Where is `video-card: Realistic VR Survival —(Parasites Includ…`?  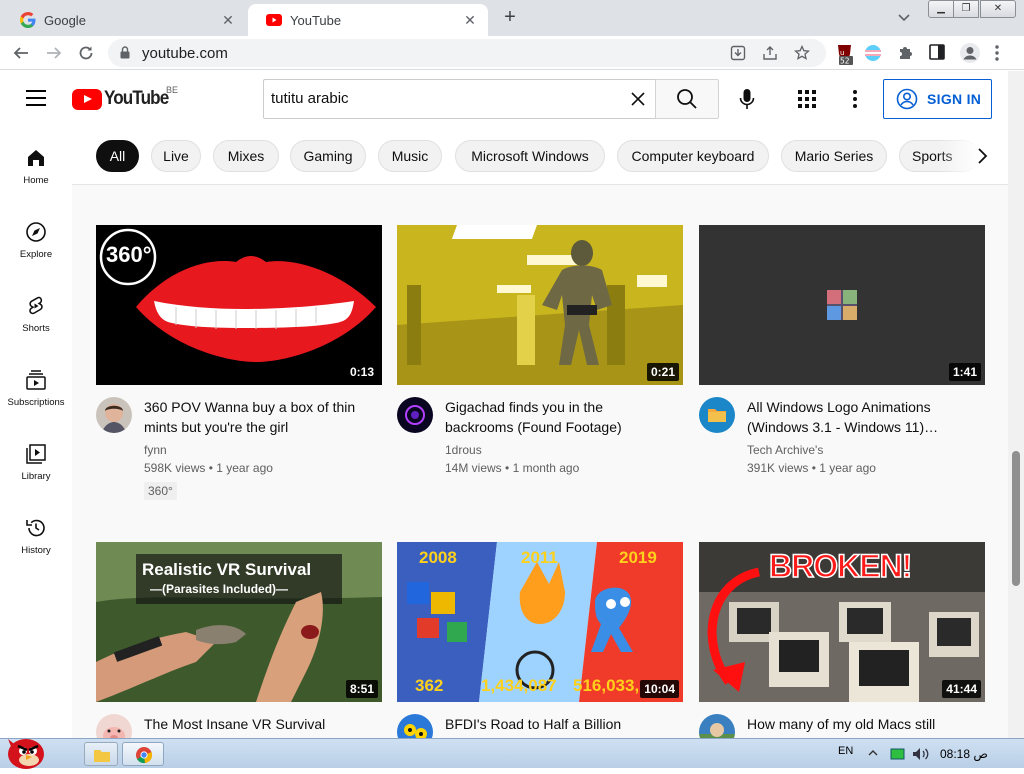 video-card: Realistic VR Survival —(Parasites Includ… is located at coordinates (239, 640).